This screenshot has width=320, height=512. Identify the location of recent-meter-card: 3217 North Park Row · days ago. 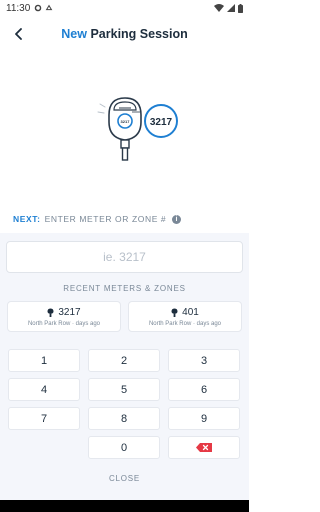
(64, 316).